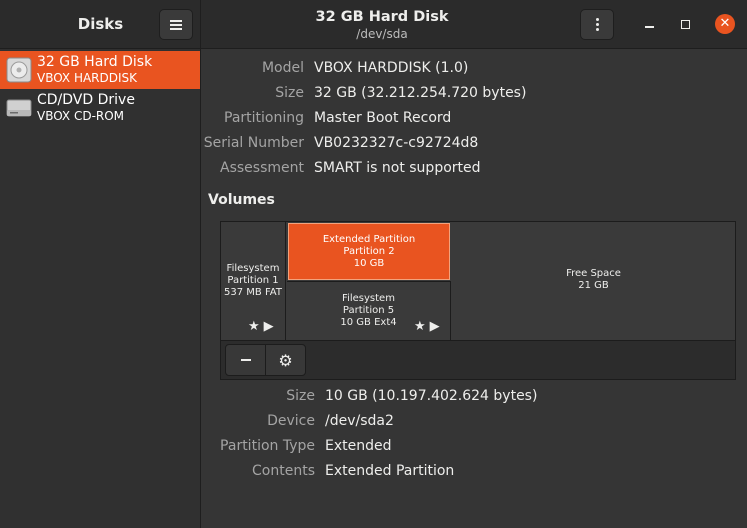  What do you see at coordinates (241, 200) in the screenshot?
I see `volumes-heading: Volumes` at bounding box center [241, 200].